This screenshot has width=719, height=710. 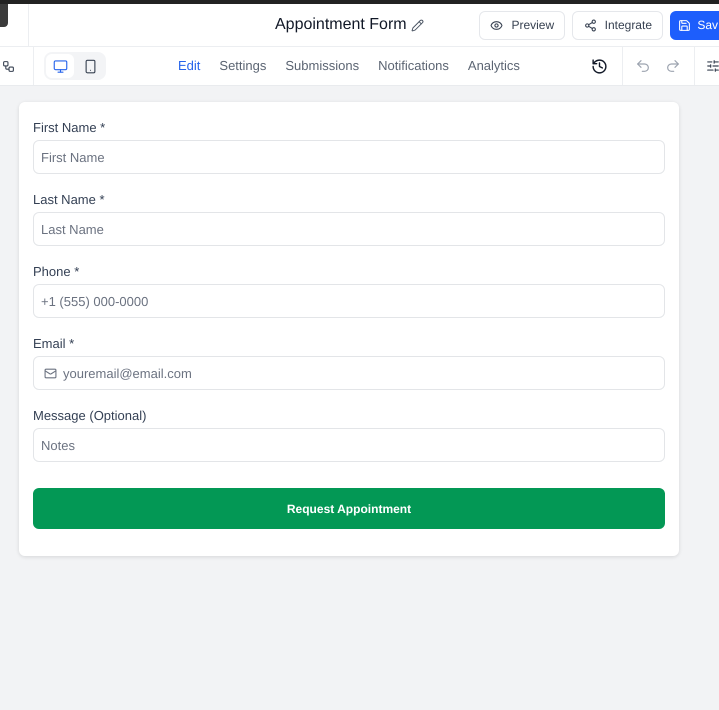 What do you see at coordinates (69, 128) in the screenshot?
I see `field-label: First Name *` at bounding box center [69, 128].